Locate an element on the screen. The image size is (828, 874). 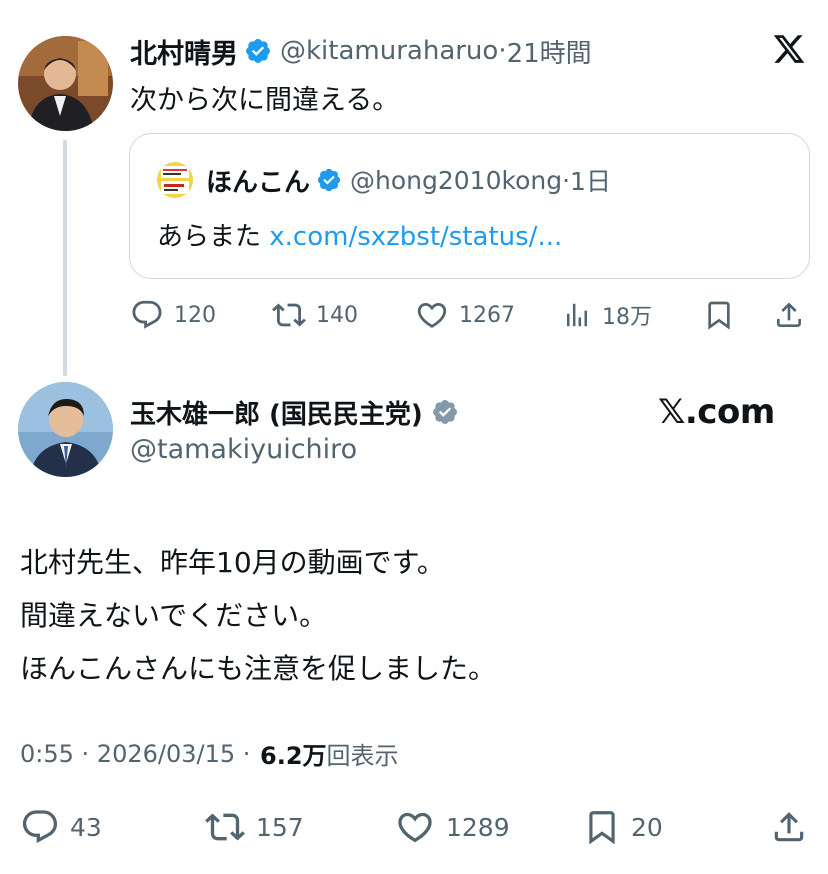
quote-author-name: ほんこん is located at coordinates (258, 182).